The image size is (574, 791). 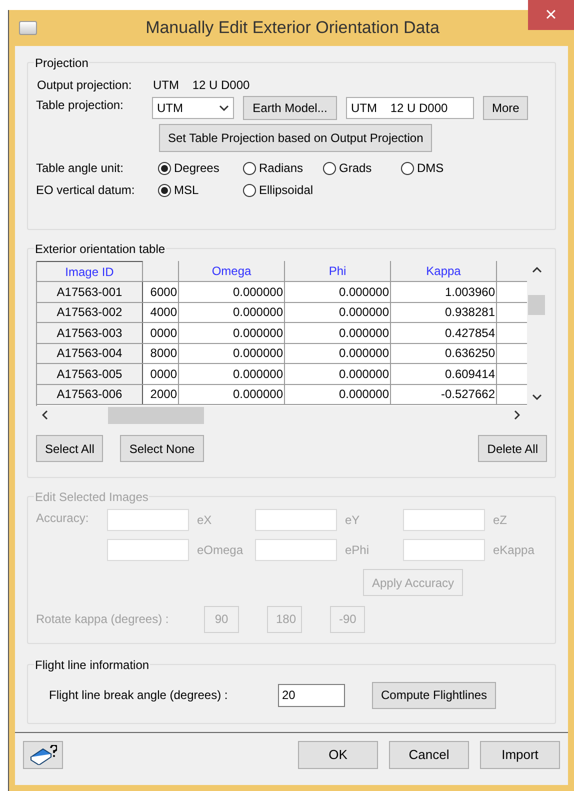 I want to click on table-cell: 4000, so click(x=161, y=312).